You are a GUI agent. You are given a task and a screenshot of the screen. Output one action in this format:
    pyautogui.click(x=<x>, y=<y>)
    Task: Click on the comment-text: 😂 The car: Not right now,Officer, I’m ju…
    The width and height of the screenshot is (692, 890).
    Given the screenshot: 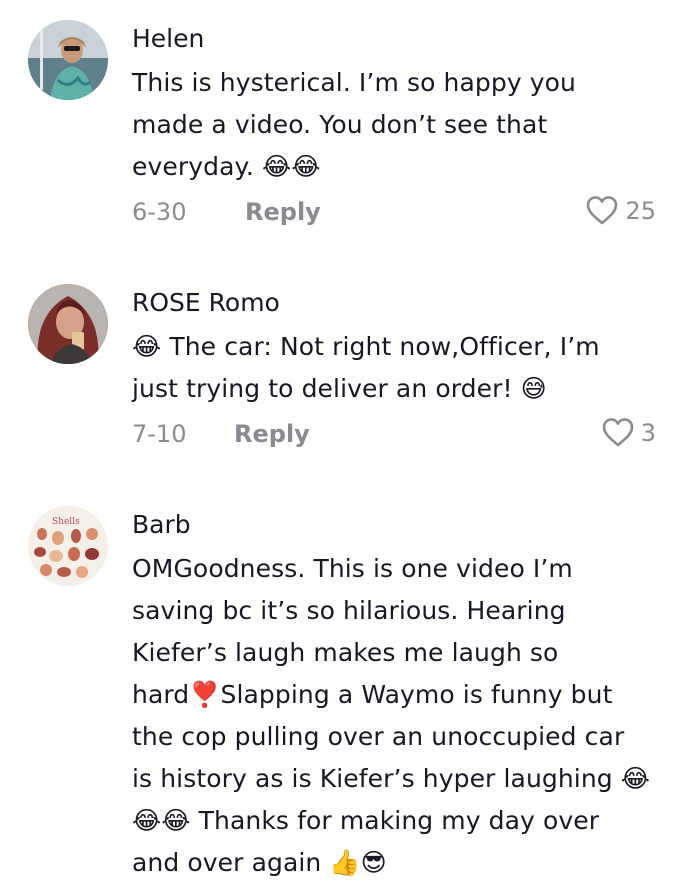 What is the action you would take?
    pyautogui.click(x=366, y=367)
    